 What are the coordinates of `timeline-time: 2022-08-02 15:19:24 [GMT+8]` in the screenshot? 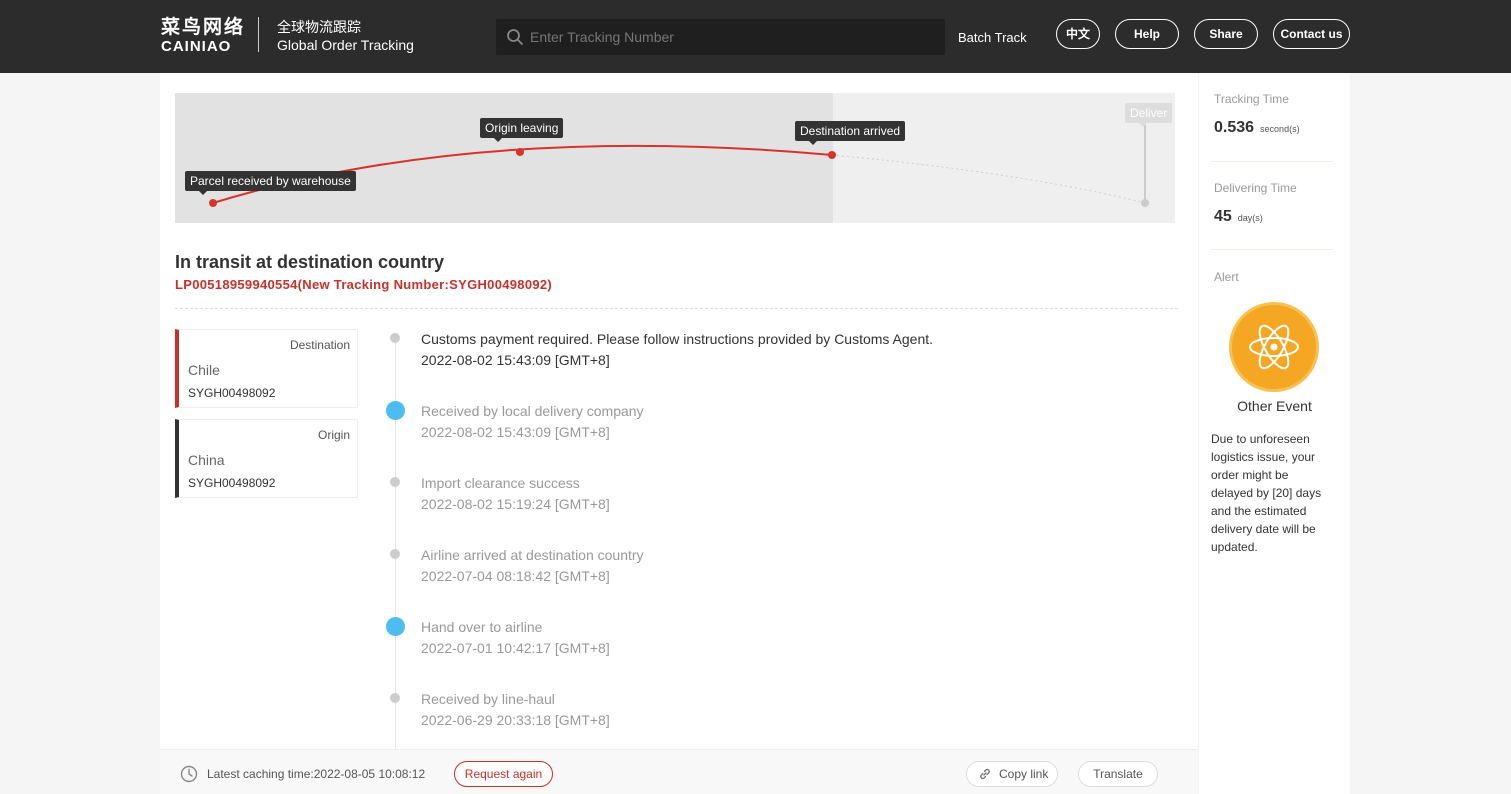 It's located at (515, 504).